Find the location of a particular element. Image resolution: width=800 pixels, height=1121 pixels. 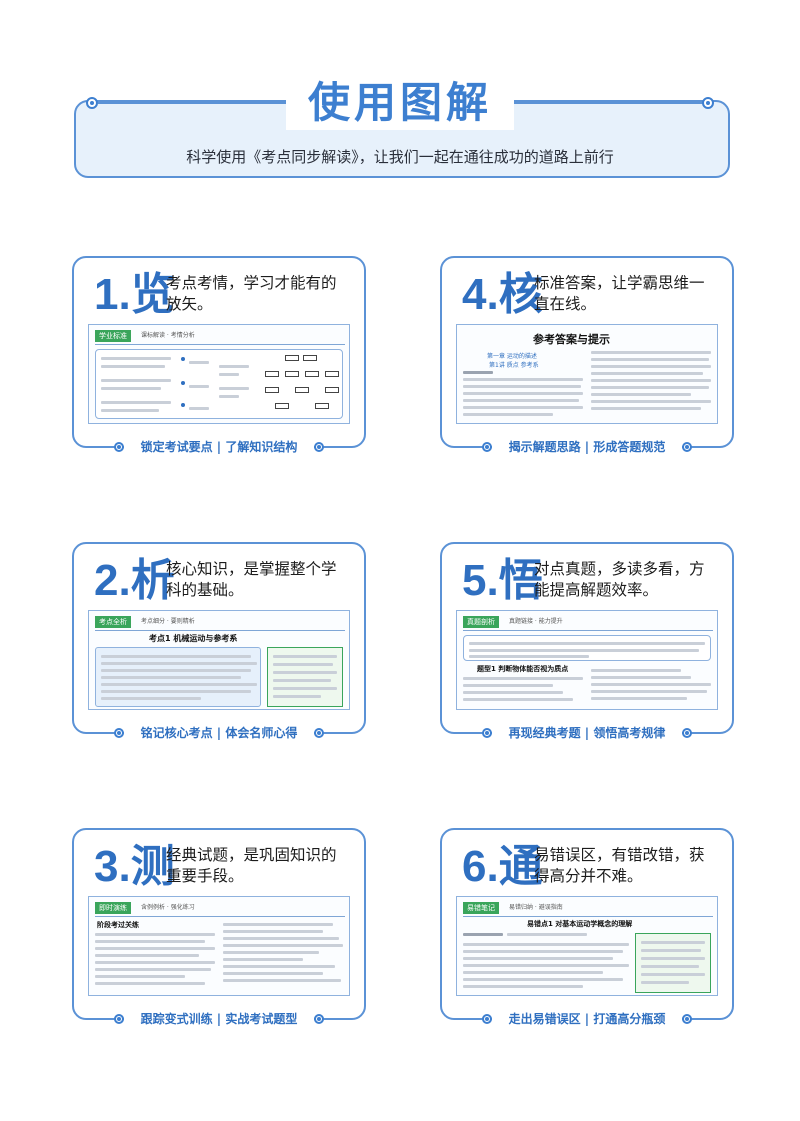

card-number: 1.览 is located at coordinates (134, 294).